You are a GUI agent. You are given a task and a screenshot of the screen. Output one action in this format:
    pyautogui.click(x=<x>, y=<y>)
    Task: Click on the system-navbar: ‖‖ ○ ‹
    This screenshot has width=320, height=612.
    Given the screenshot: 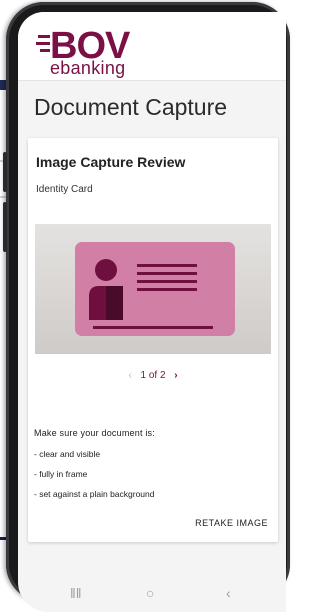 What is the action you would take?
    pyautogui.click(x=152, y=587)
    